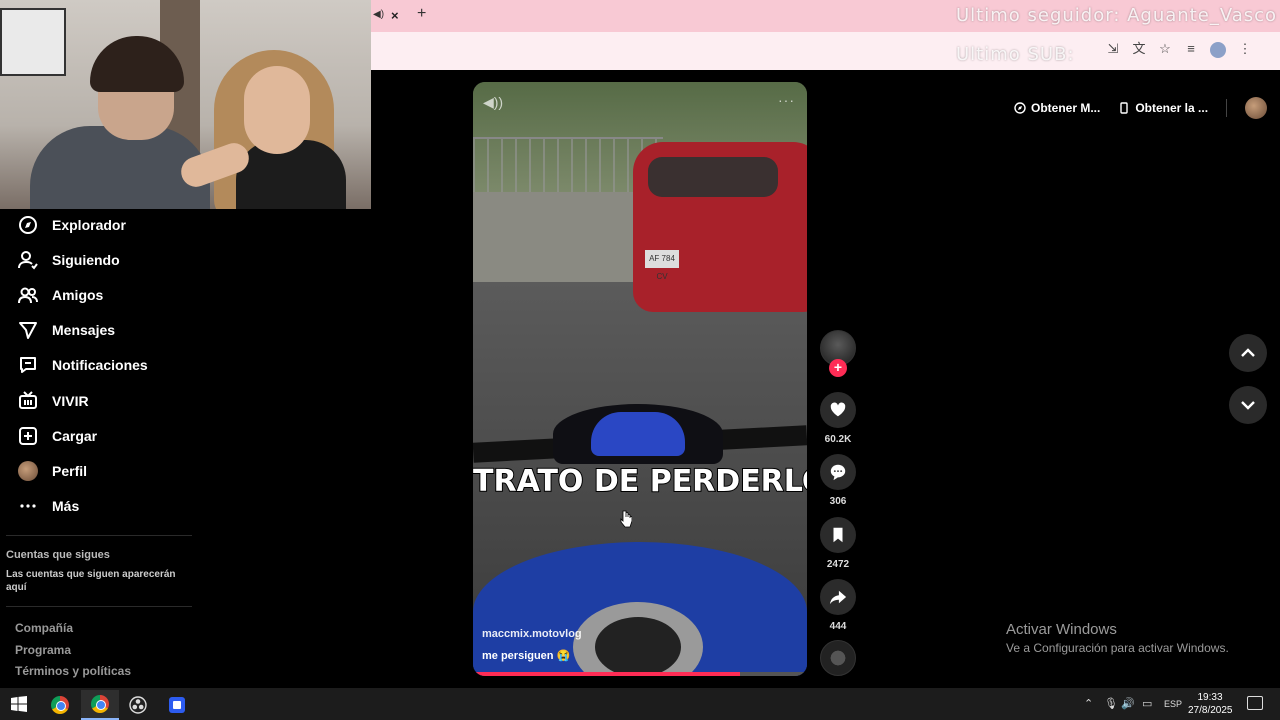  I want to click on speaker-icon: 🔊, so click(1128, 703).